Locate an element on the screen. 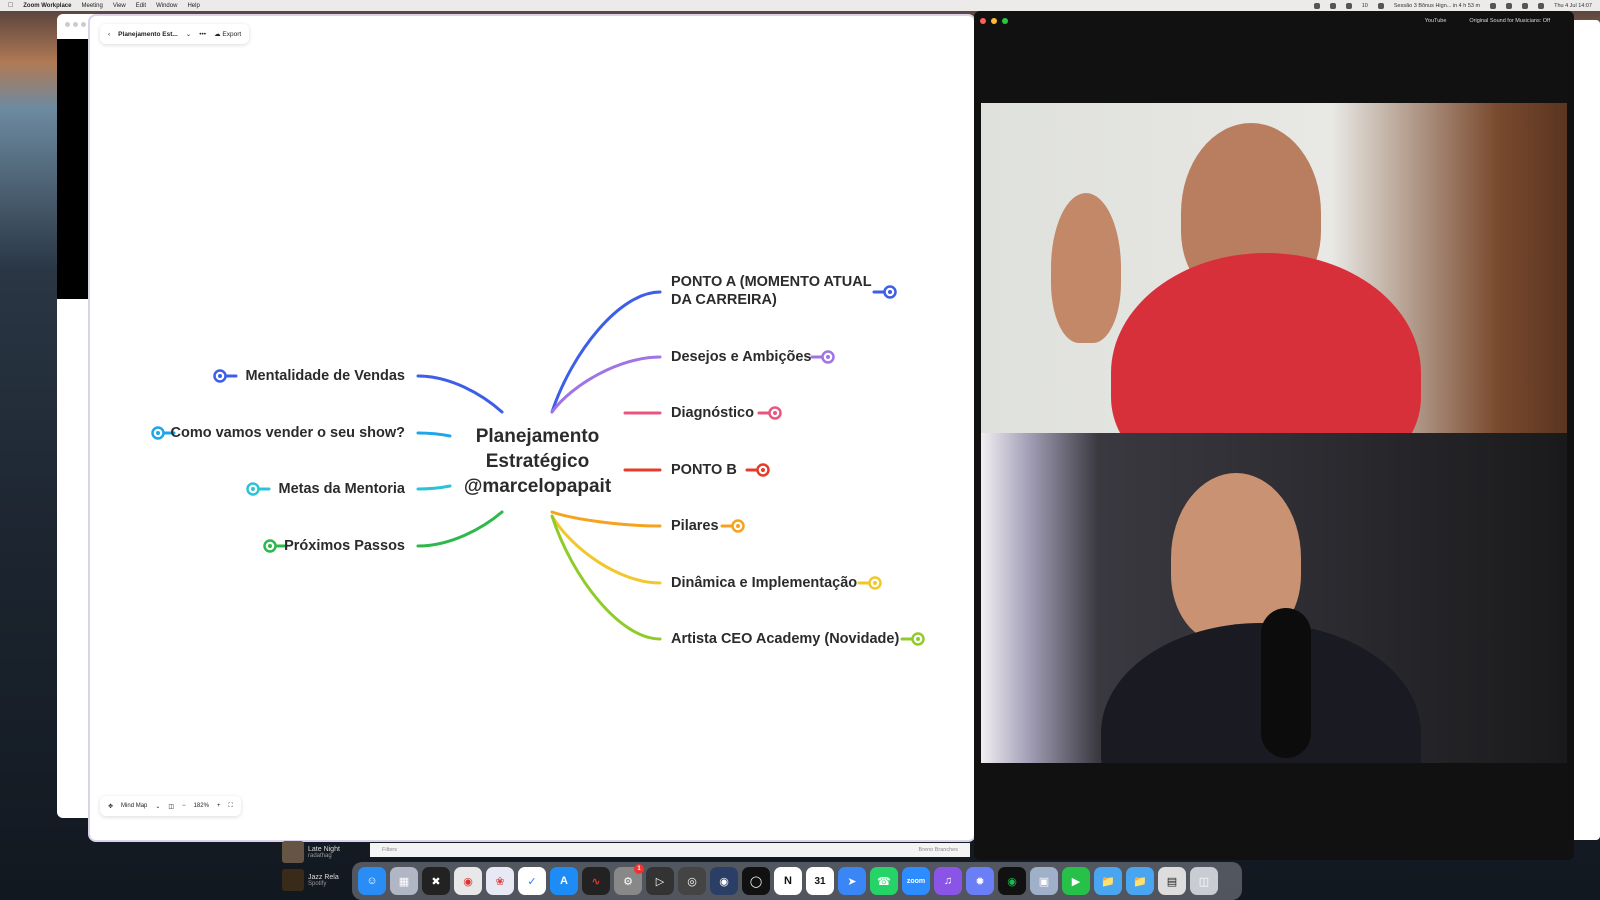 This screenshot has width=1600, height=900. menu-view: View is located at coordinates (119, 6).